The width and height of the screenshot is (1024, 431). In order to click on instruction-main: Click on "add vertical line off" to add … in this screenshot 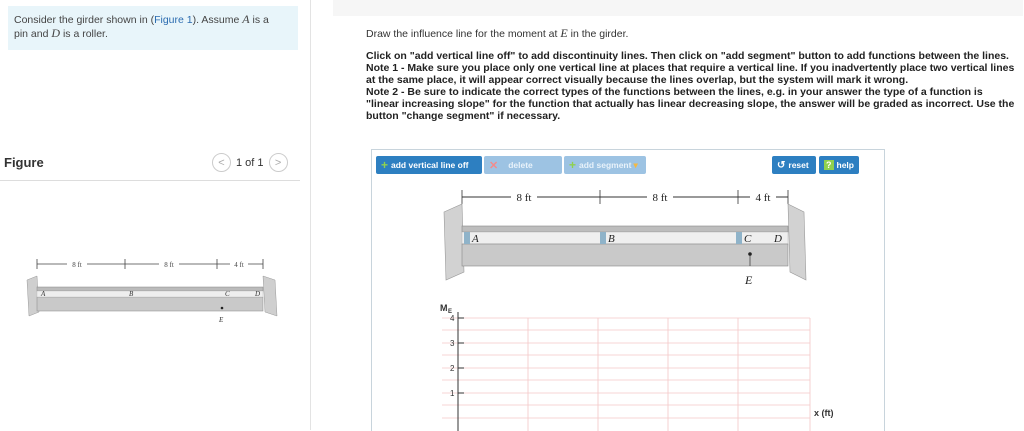, I will do `click(687, 56)`.